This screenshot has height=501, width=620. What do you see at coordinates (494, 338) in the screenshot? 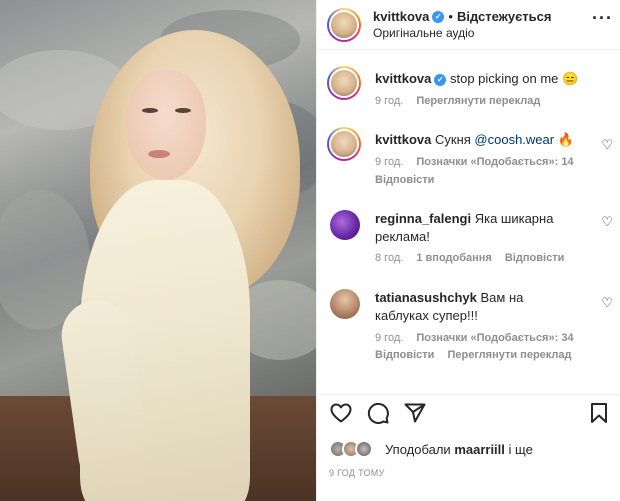
I see `comment-likes-count: Позначки «Подобається»: 34` at bounding box center [494, 338].